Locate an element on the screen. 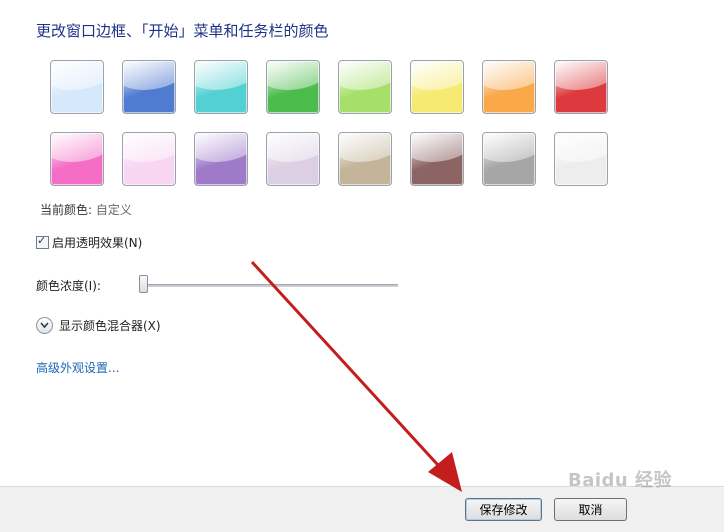 This screenshot has width=724, height=532. current-color-label: 当前颜色: 自定义 is located at coordinates (86, 209).